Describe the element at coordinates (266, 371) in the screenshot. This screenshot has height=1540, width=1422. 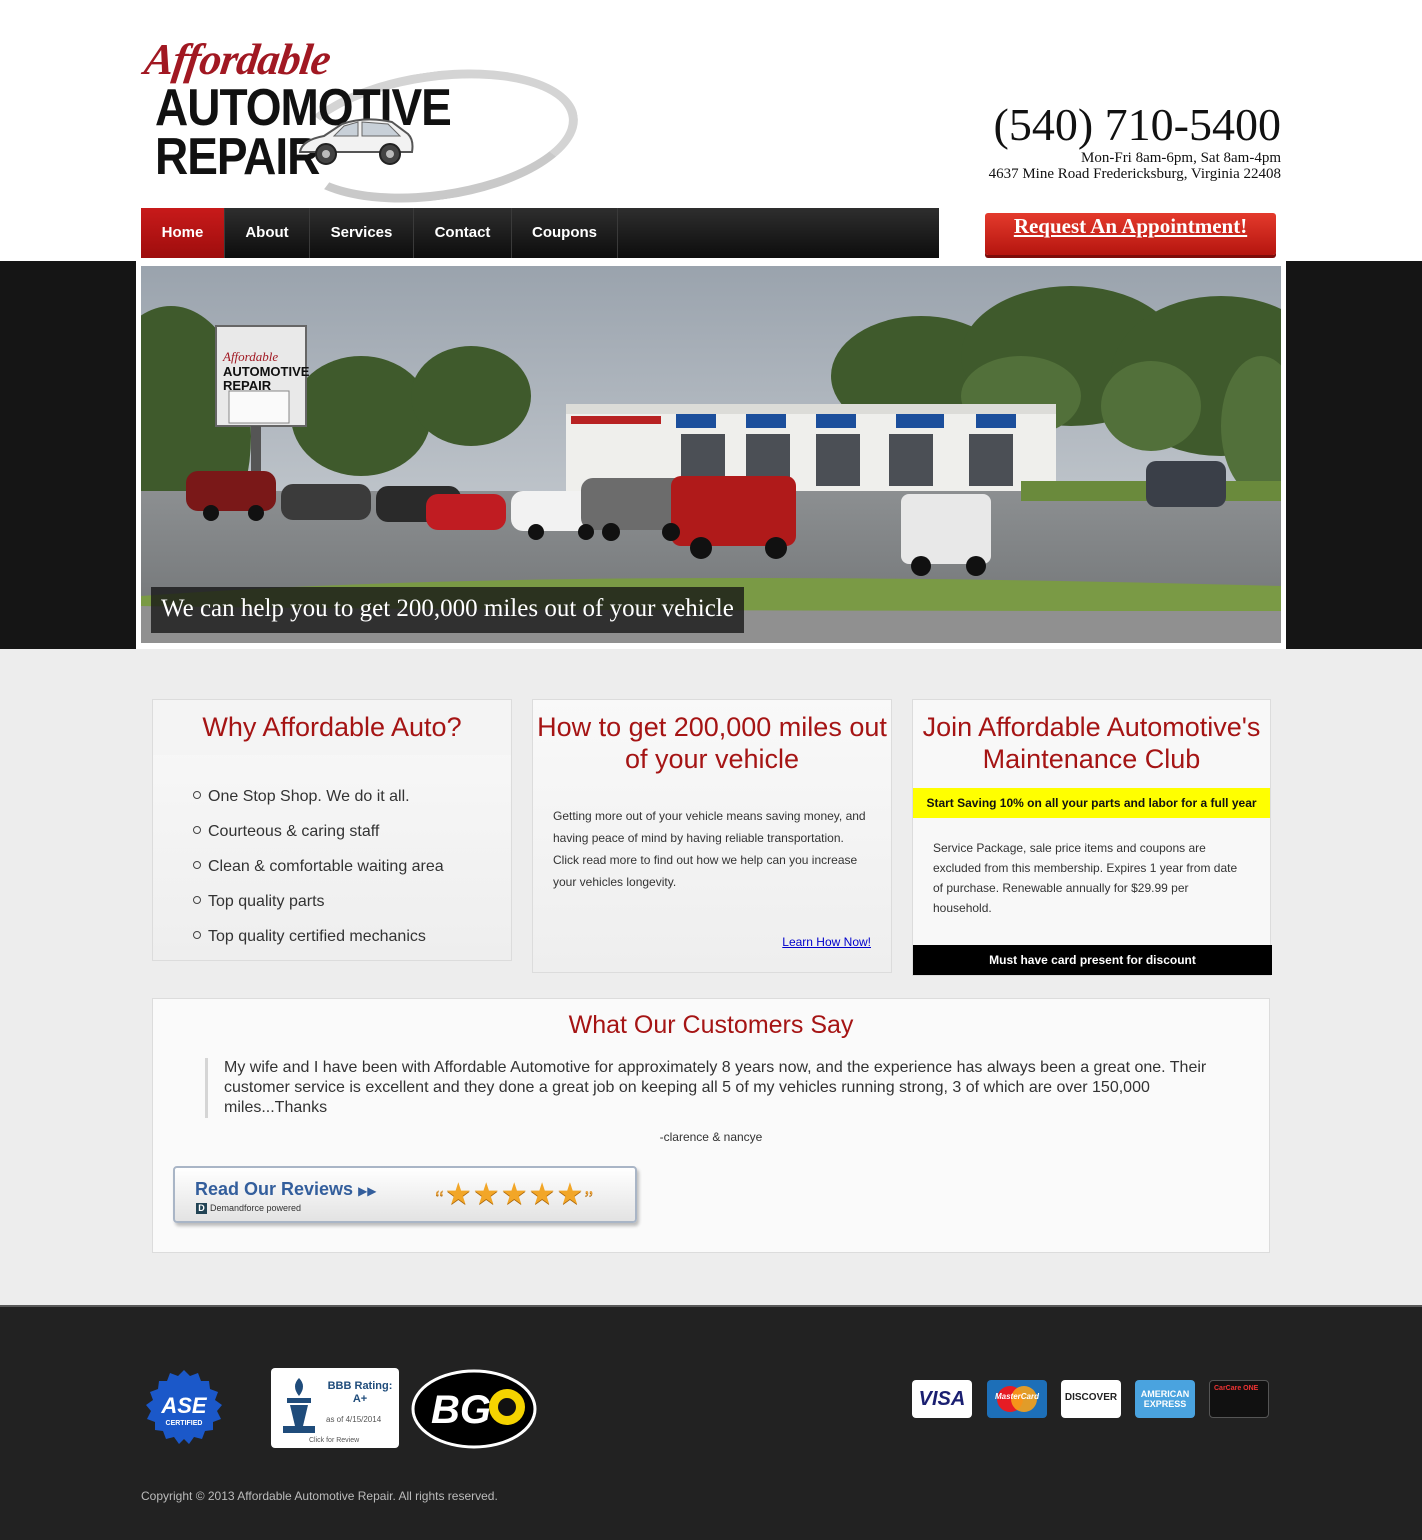
I see `sign-automotive: AUTOMOTIVE` at that location.